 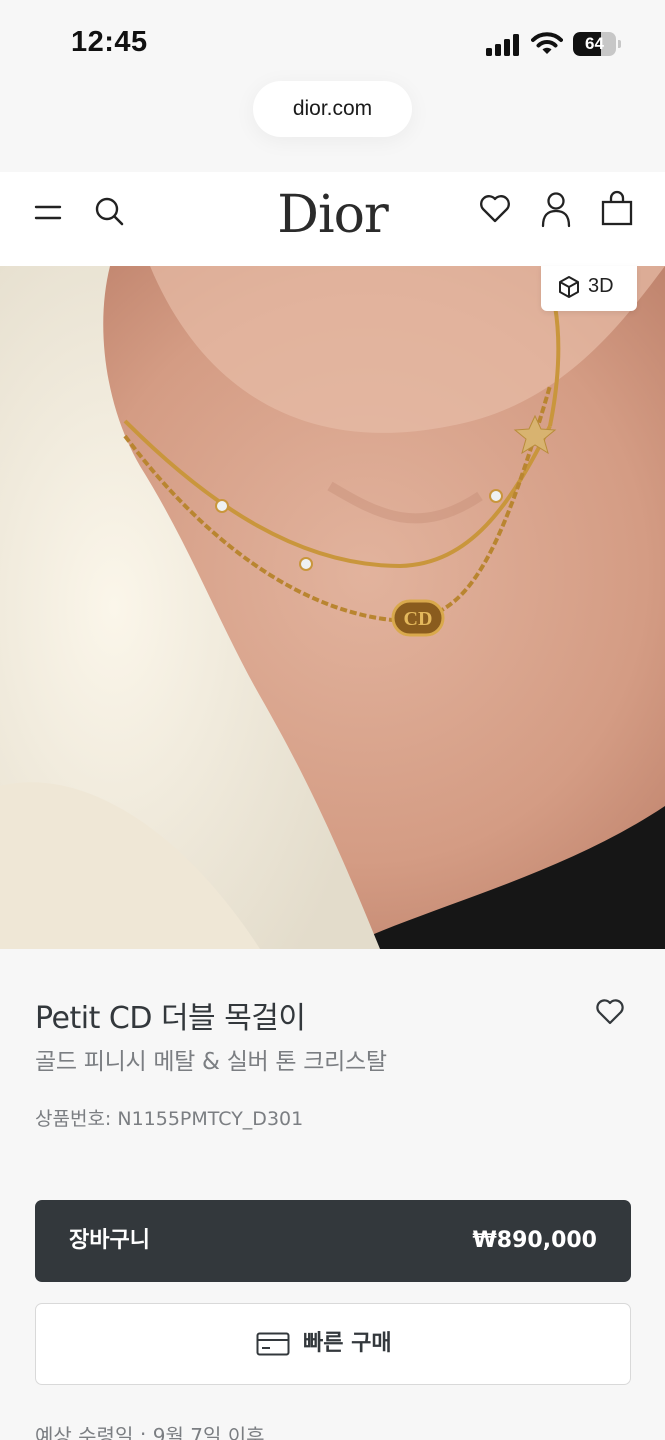 I want to click on add-to-cart-button: 장바구니 ₩890,000, so click(x=333, y=1241).